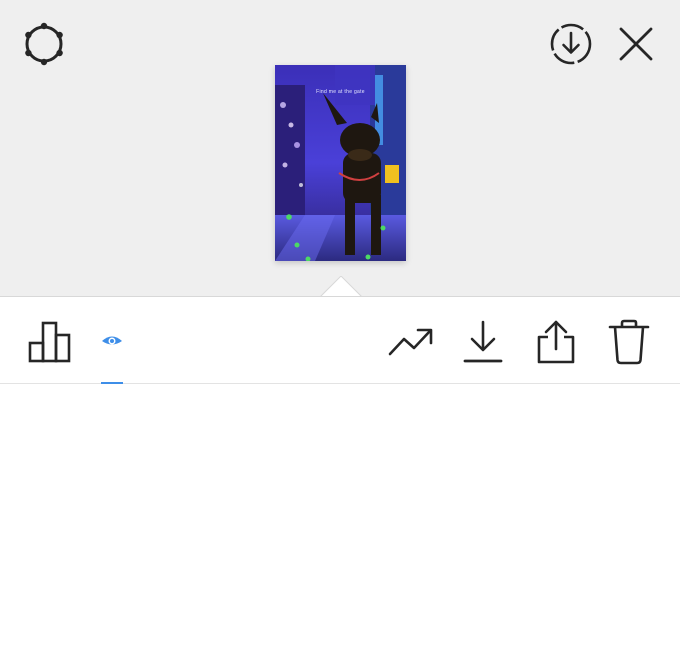 This screenshot has height=663, width=680. Describe the element at coordinates (50, 342) in the screenshot. I see `insights-icon` at that location.